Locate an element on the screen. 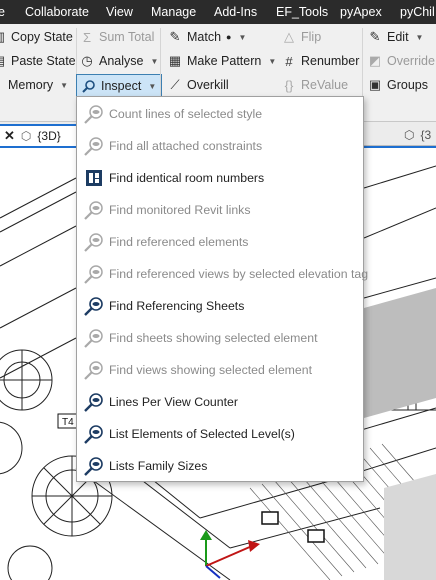  sum-total-label: Sum Total is located at coordinates (127, 37).